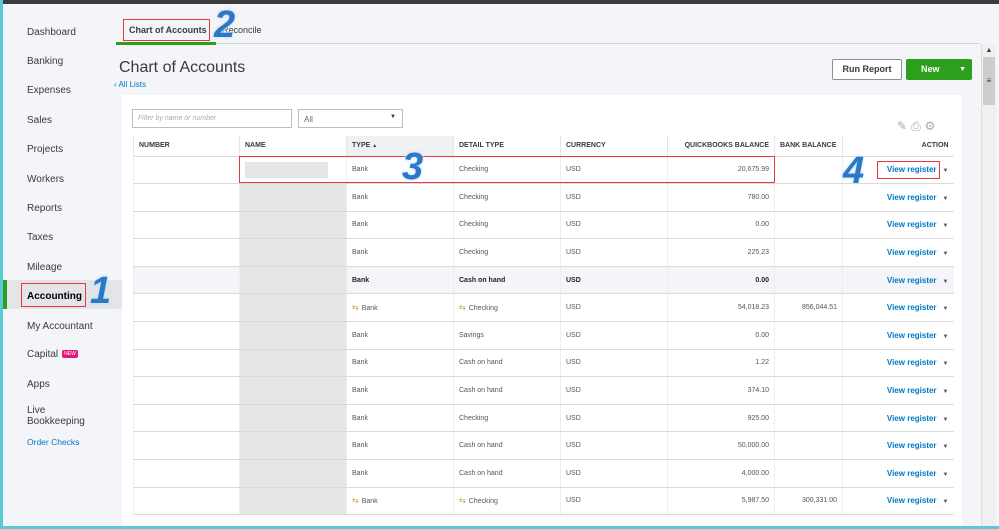 This screenshot has width=999, height=529. Describe the element at coordinates (932, 126) in the screenshot. I see `gear-icon: ⚙` at that location.